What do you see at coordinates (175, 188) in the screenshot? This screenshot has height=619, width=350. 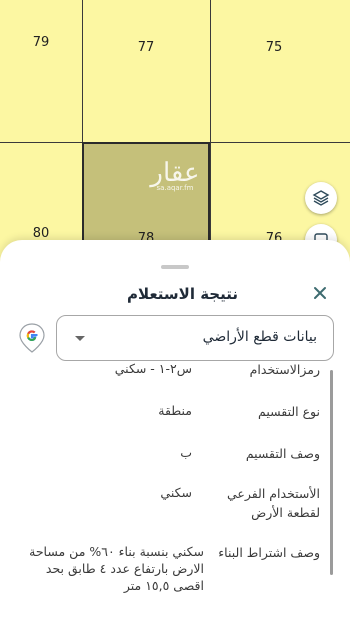 I see `watermark-site: sa.aqar.fm` at bounding box center [175, 188].